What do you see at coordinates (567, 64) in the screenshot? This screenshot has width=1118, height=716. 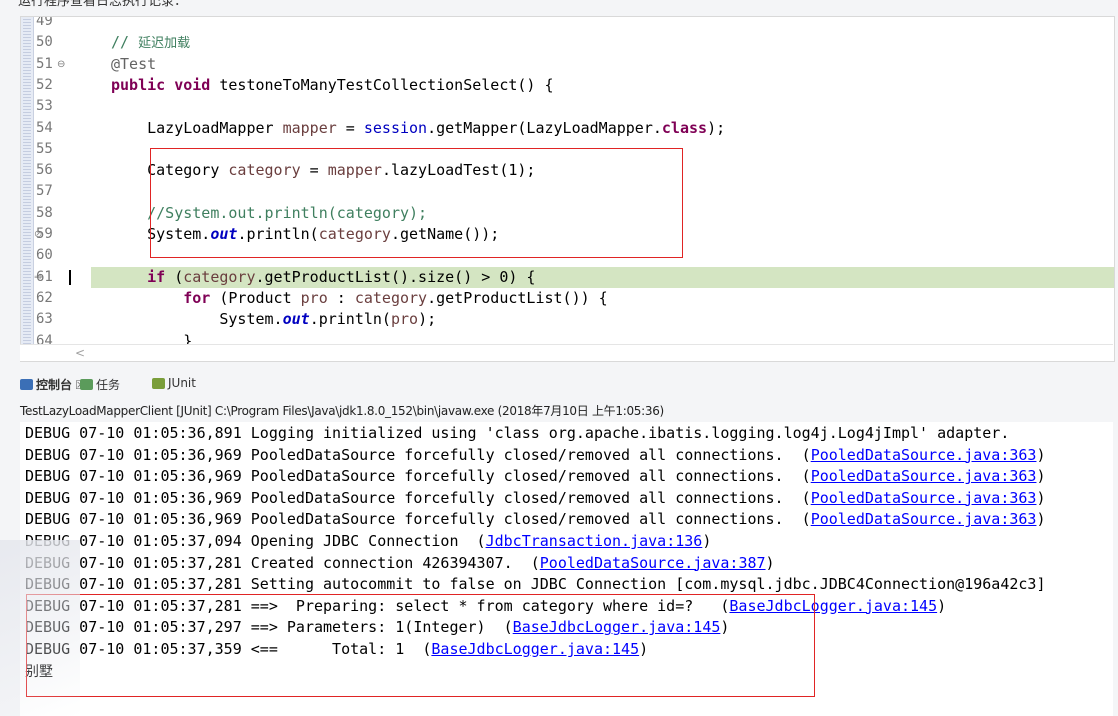 I see `code-line-51: 51 ⊖ @Test` at bounding box center [567, 64].